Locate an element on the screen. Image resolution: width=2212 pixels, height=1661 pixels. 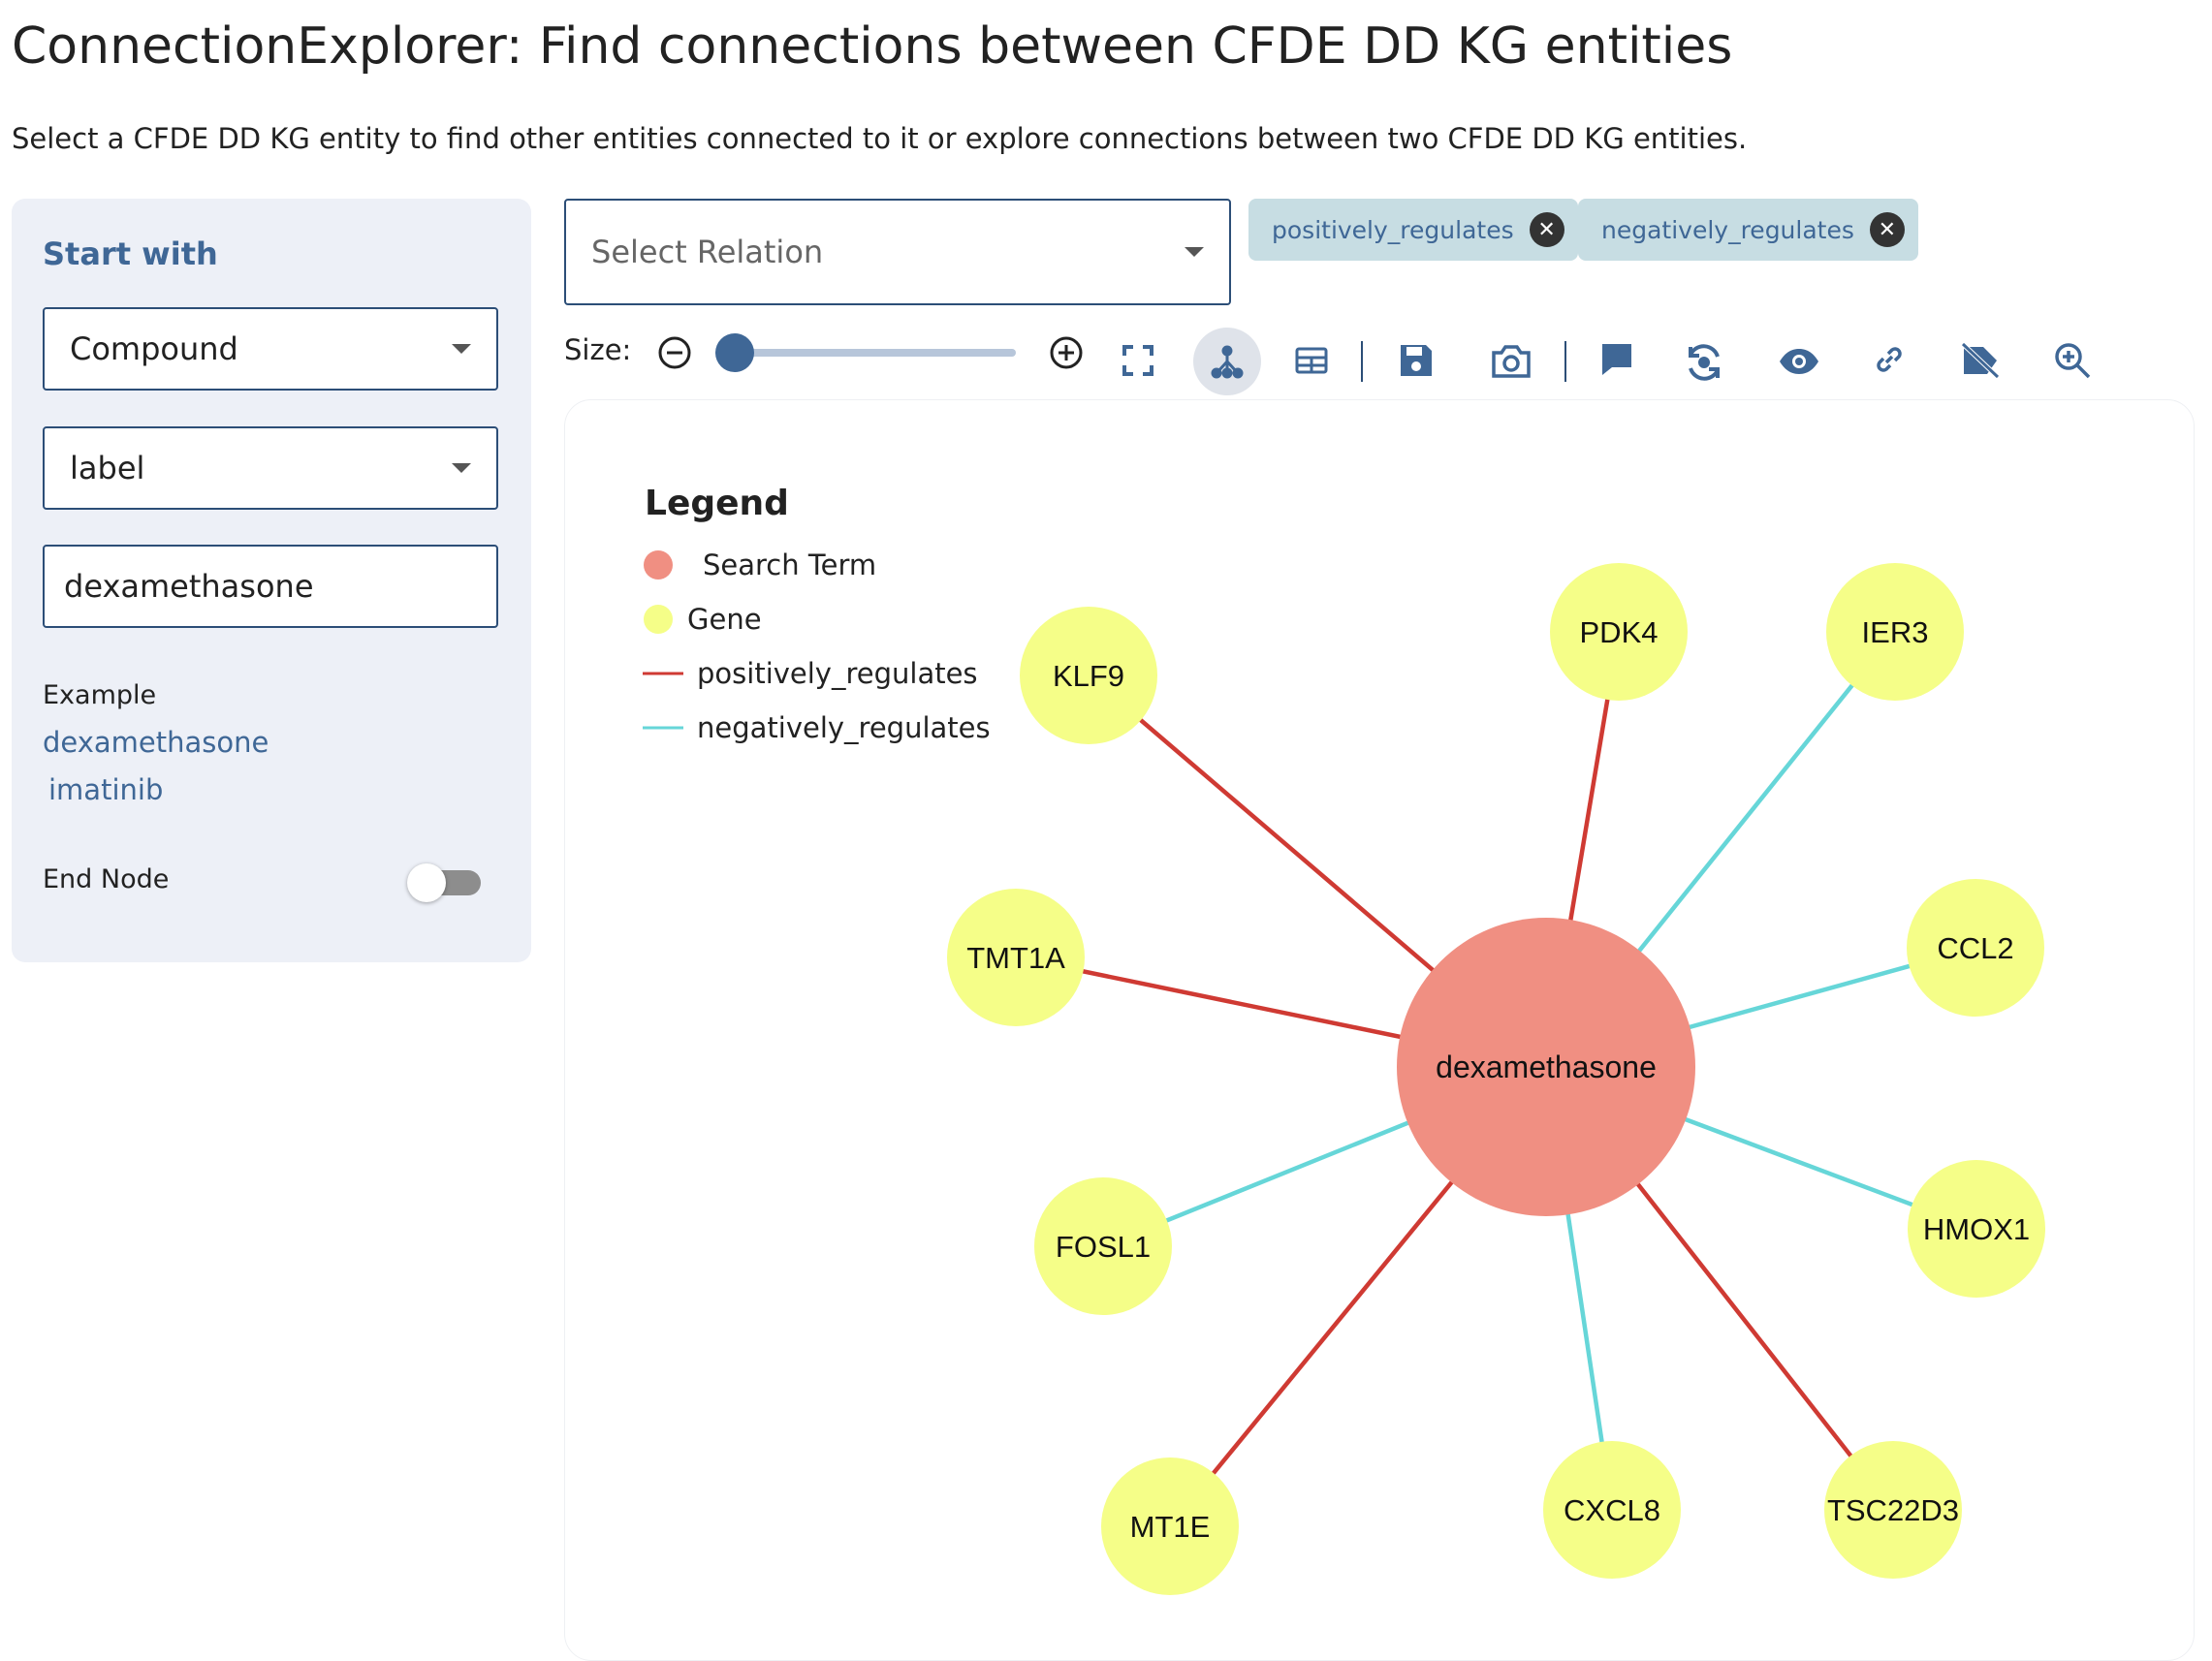
relation-select: Select Relation is located at coordinates (897, 252).